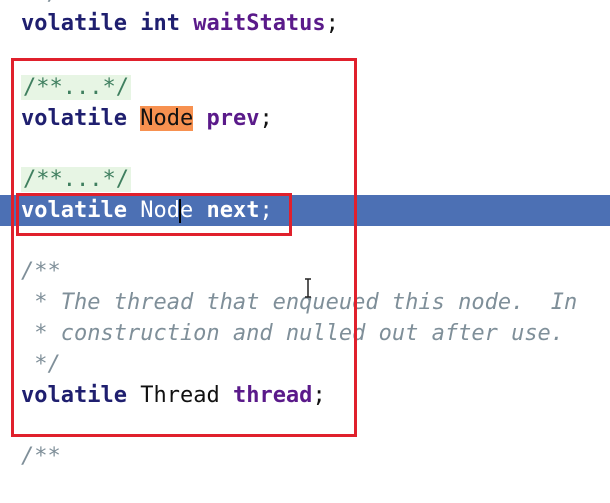  What do you see at coordinates (332, 23) in the screenshot?
I see `semicolon: ;` at bounding box center [332, 23].